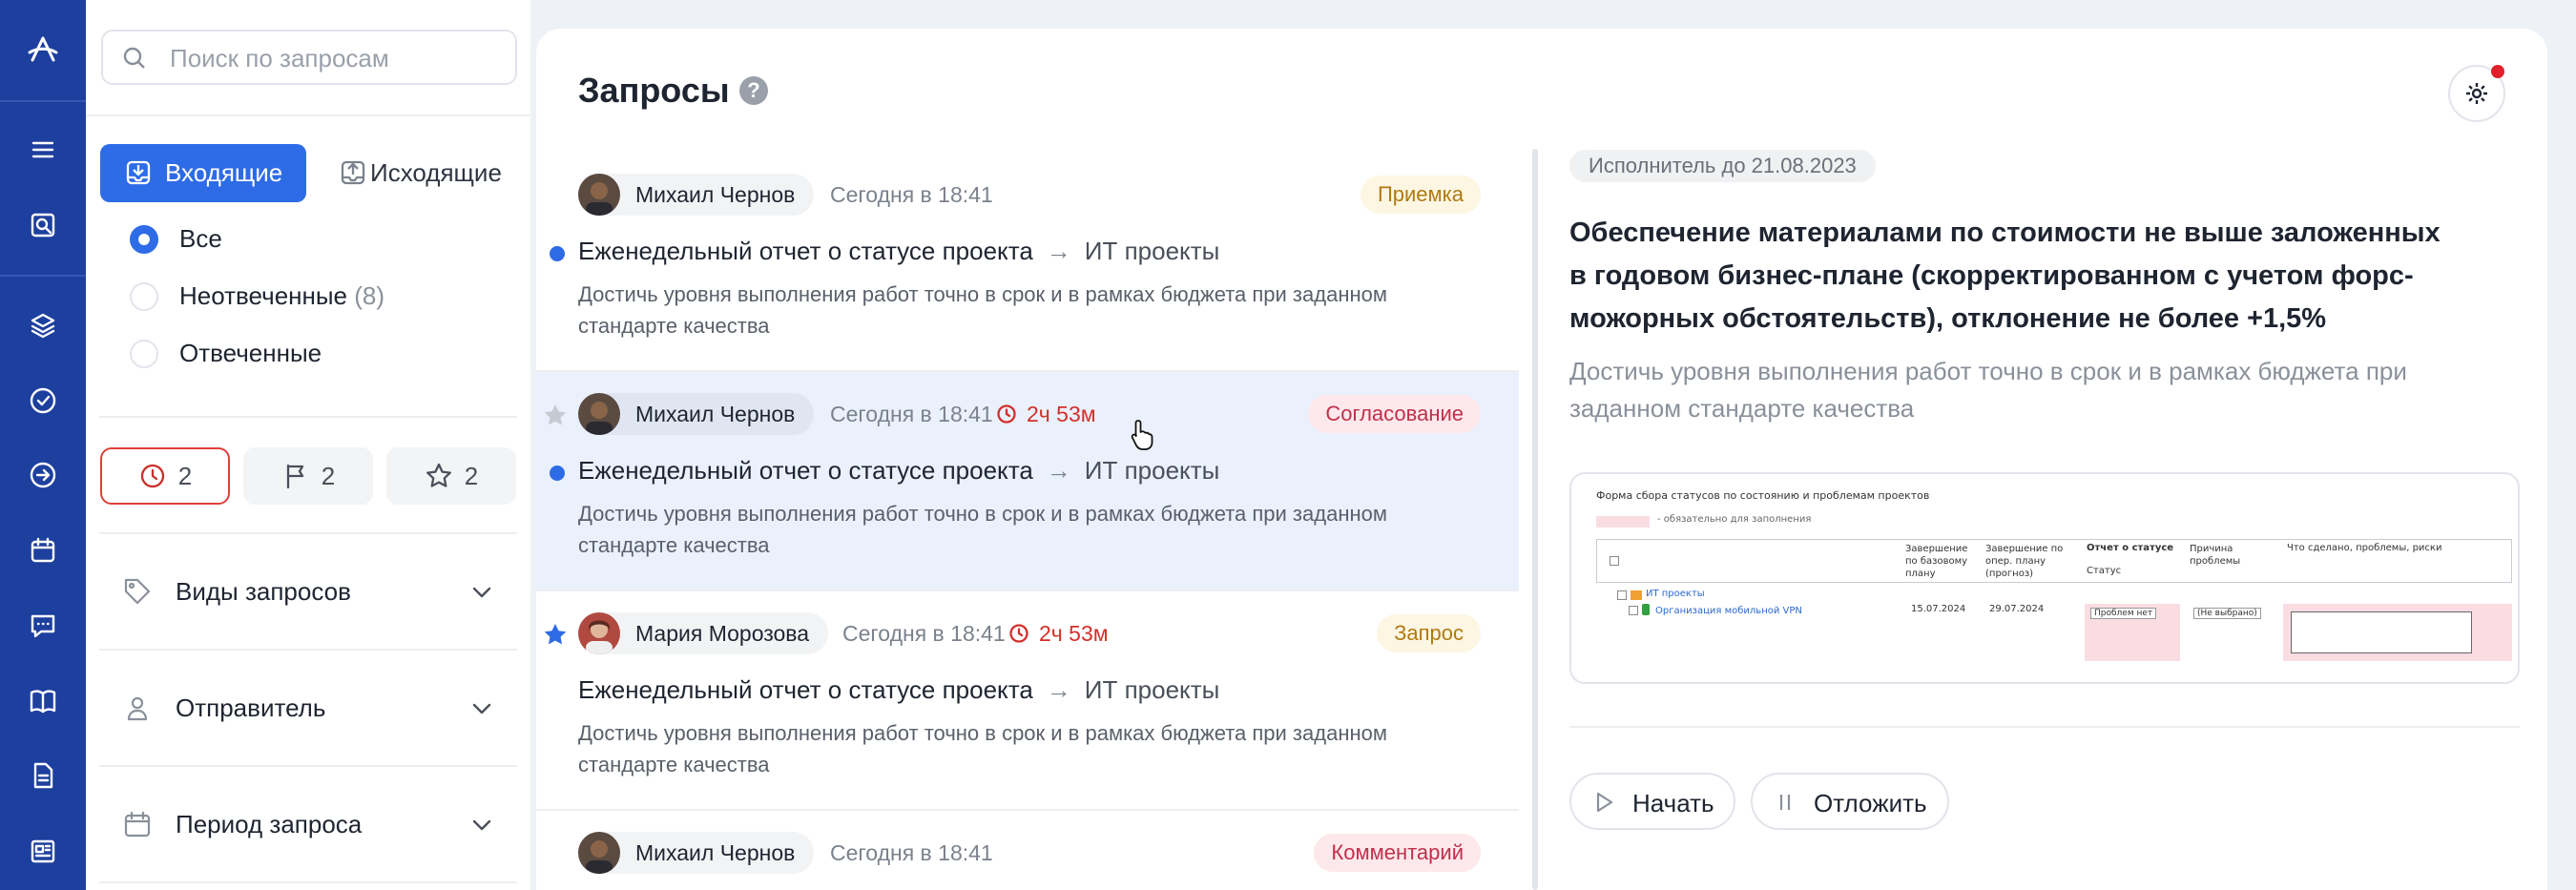 The height and width of the screenshot is (890, 2576). I want to click on preview-row-oper: 29.07.2024, so click(2017, 609).